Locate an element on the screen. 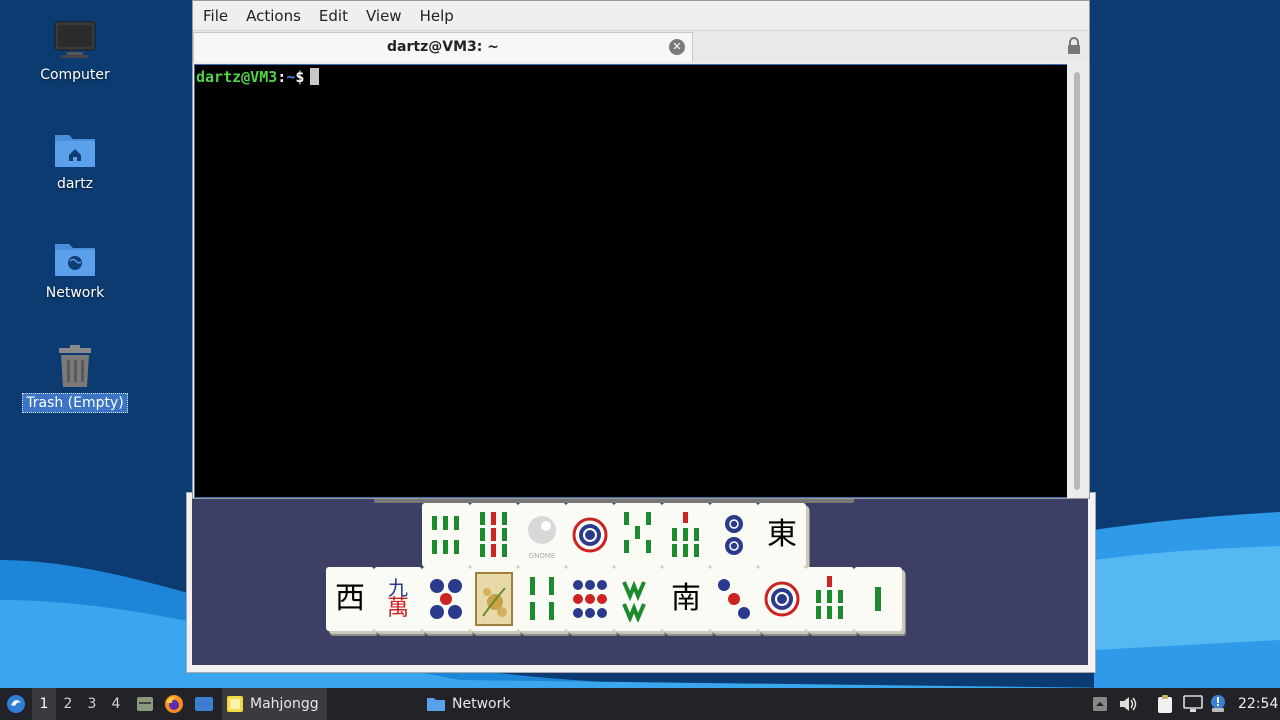  task-network: Network is located at coordinates (470, 704).